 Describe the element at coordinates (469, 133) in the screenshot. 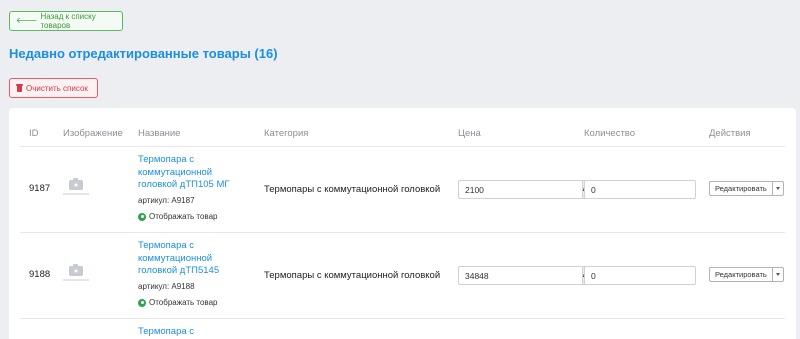

I see `header-price: Цена` at that location.